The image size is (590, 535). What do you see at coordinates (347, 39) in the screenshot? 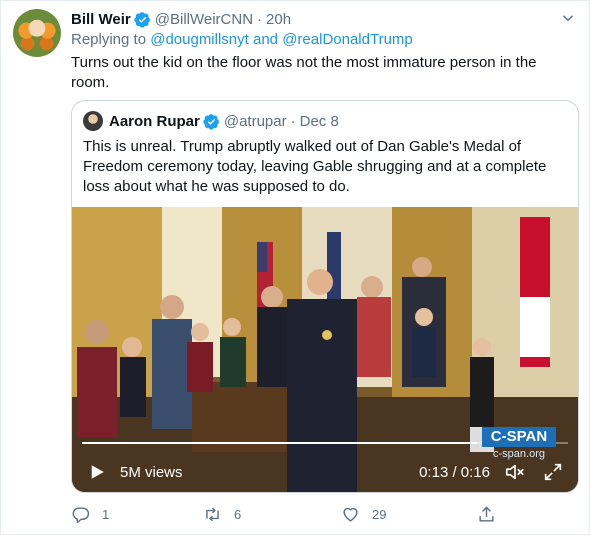
I see `reply-mention-2: @realDonaldTrump` at bounding box center [347, 39].